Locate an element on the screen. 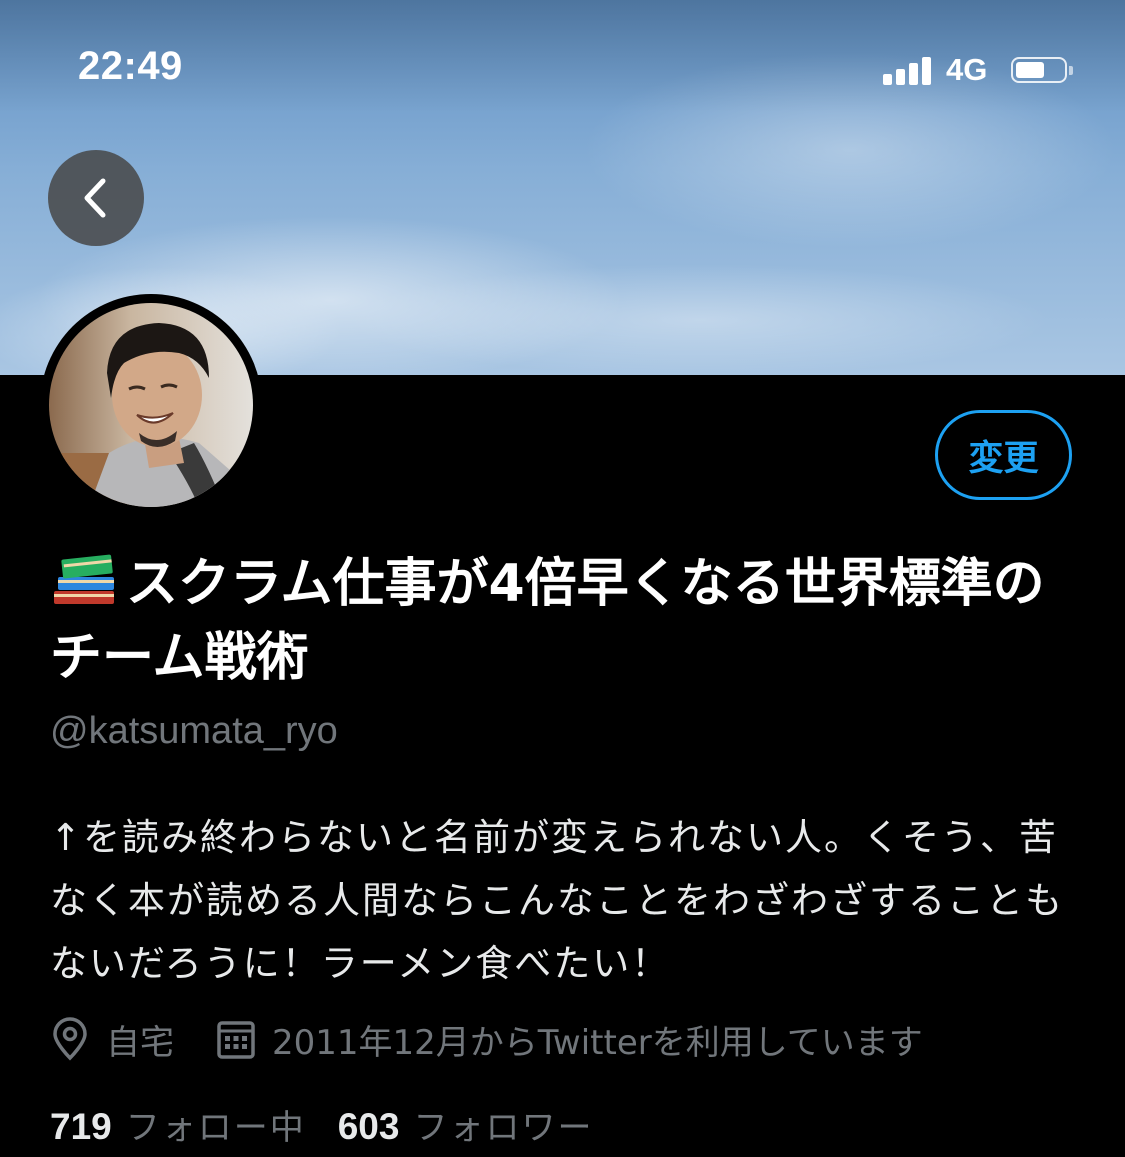 This screenshot has width=1125, height=1157. cellular-signal-icon is located at coordinates (908, 71).